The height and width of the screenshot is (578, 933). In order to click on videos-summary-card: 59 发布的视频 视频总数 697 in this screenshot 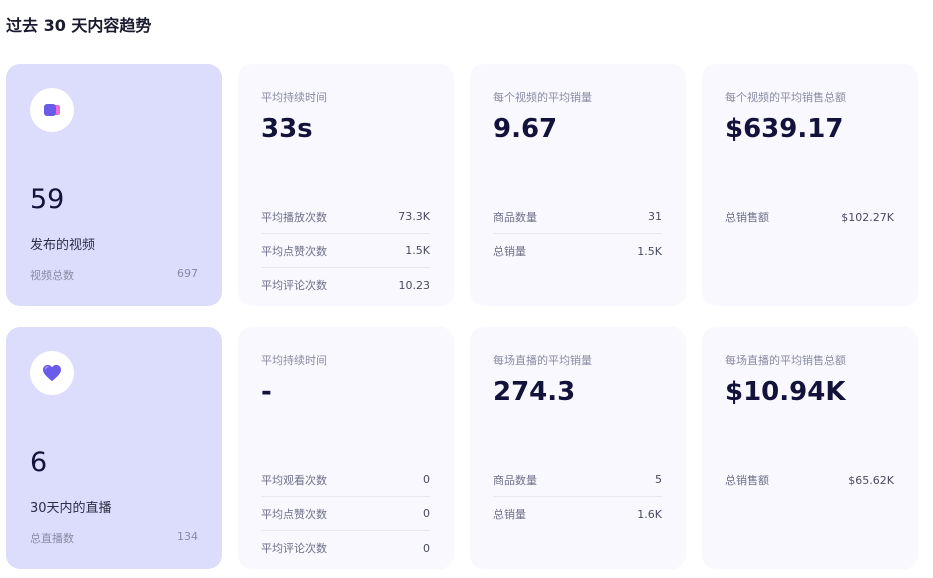, I will do `click(114, 185)`.